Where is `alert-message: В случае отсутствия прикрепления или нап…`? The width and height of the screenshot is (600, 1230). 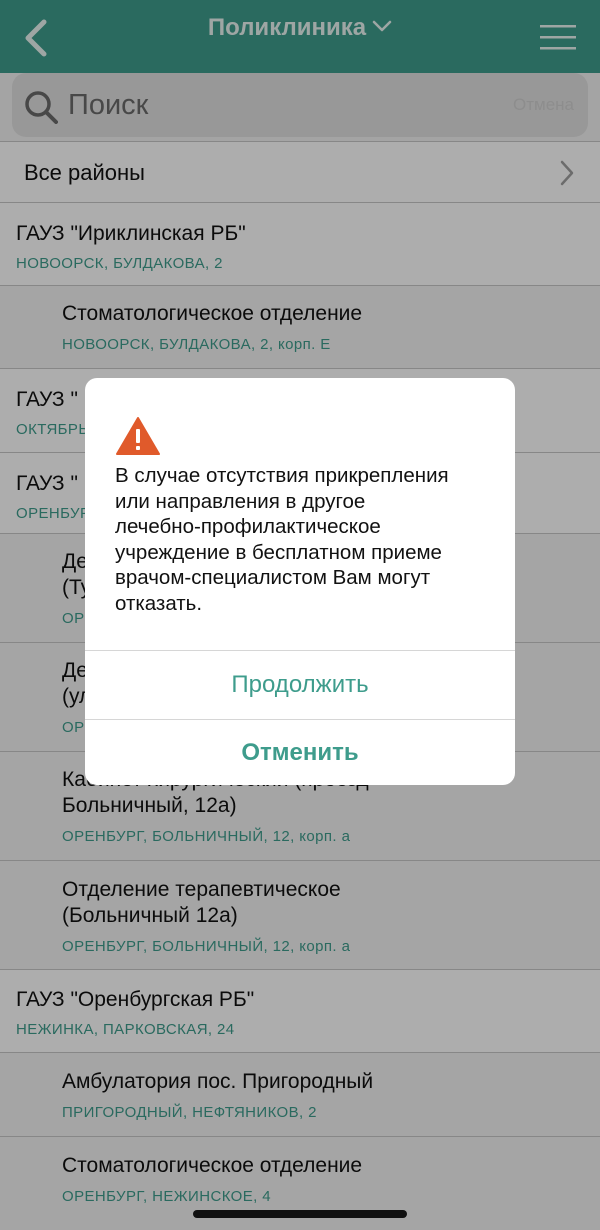 alert-message: В случае отсутствия прикрепления или нап… is located at coordinates (305, 539).